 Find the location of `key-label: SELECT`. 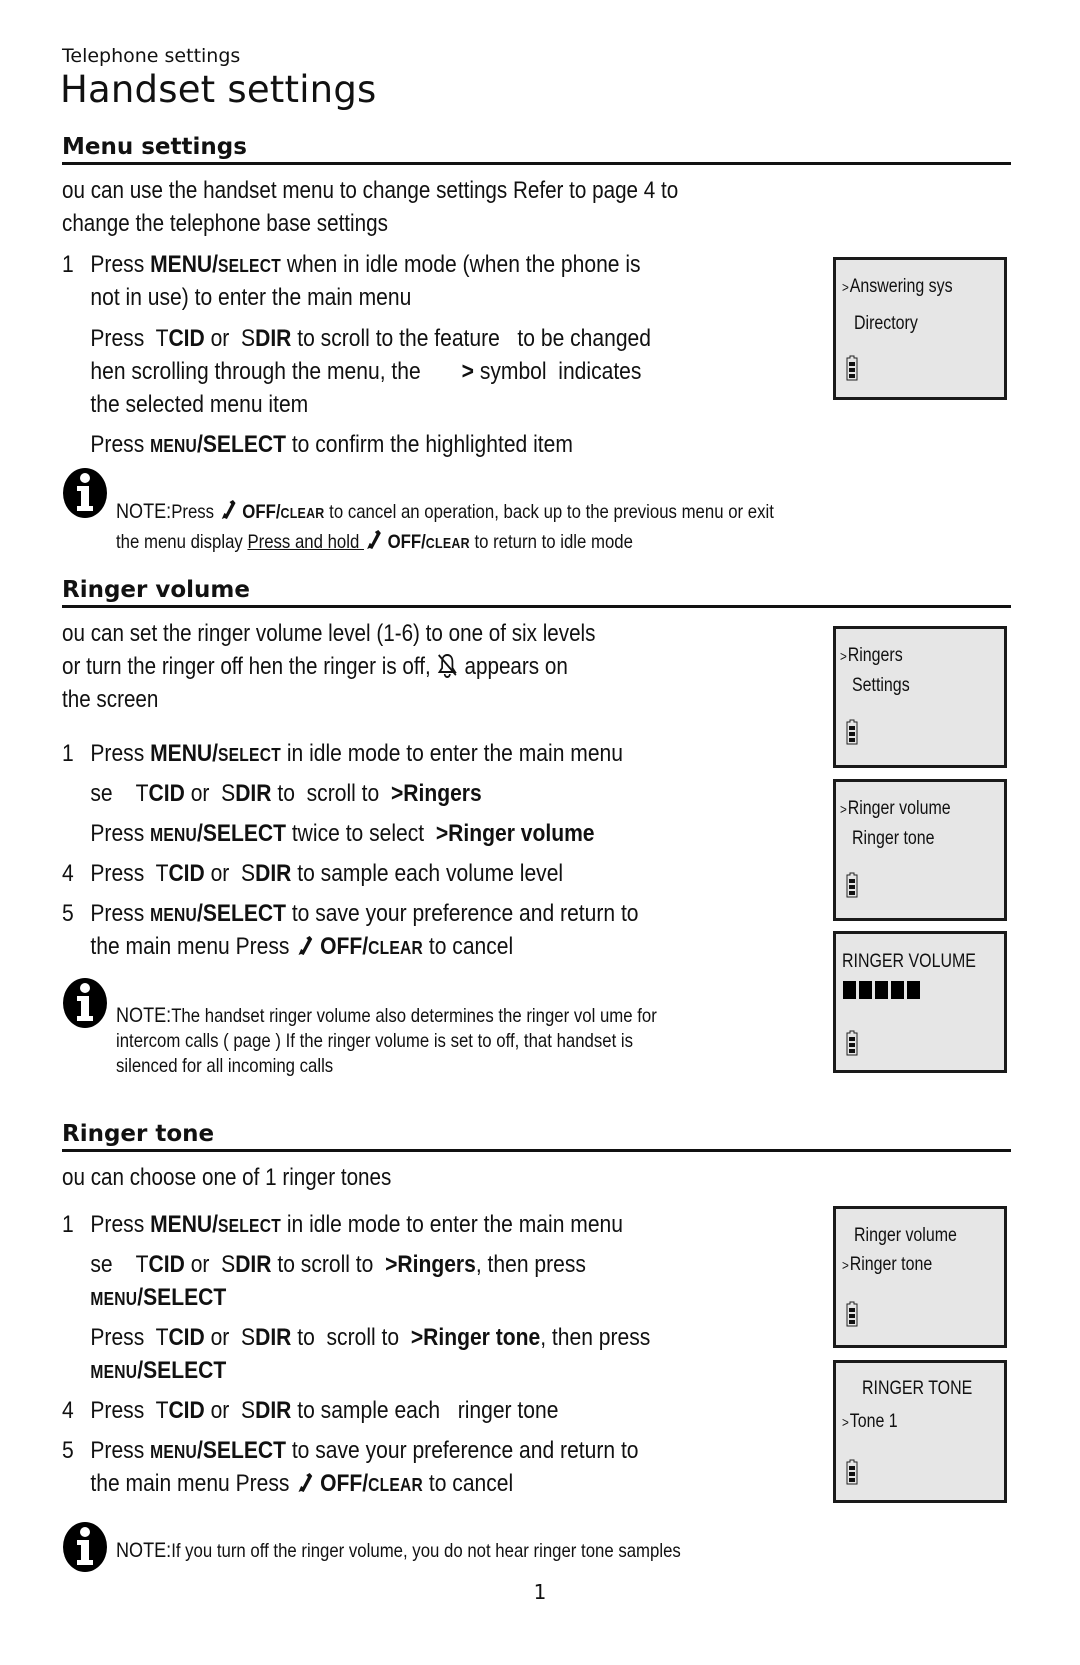

key-label: SELECT is located at coordinates (249, 1226).